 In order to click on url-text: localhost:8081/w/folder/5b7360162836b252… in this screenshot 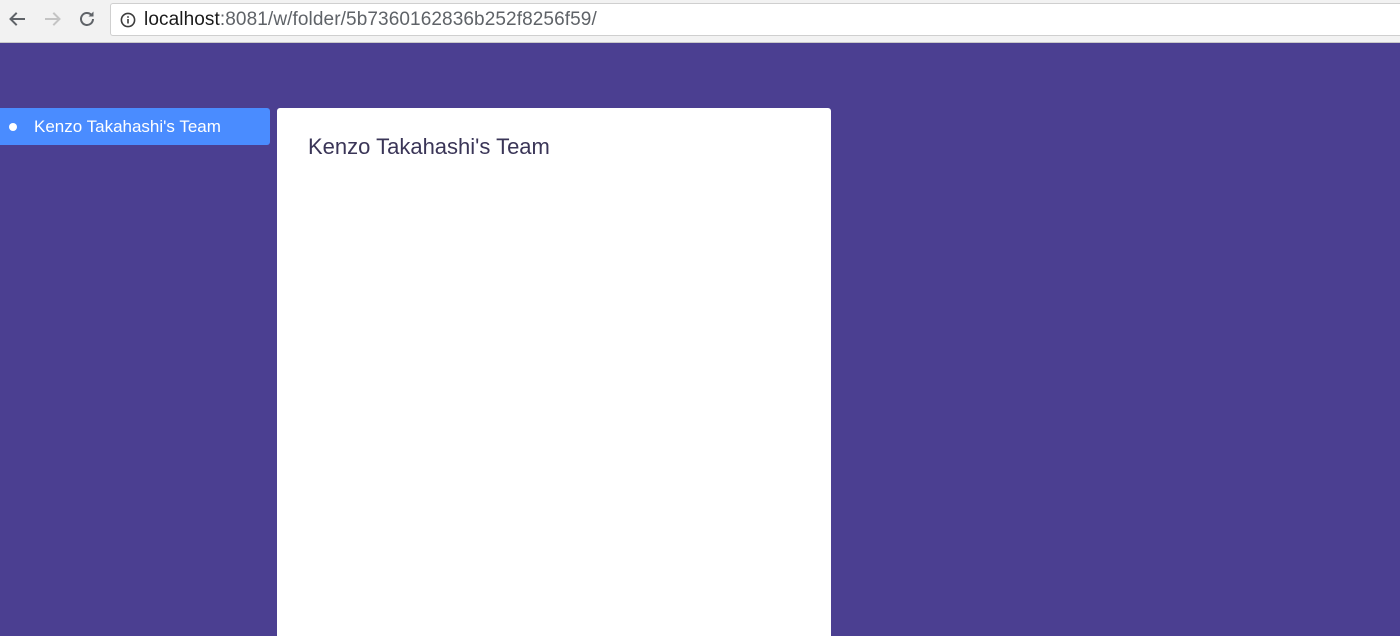, I will do `click(370, 20)`.